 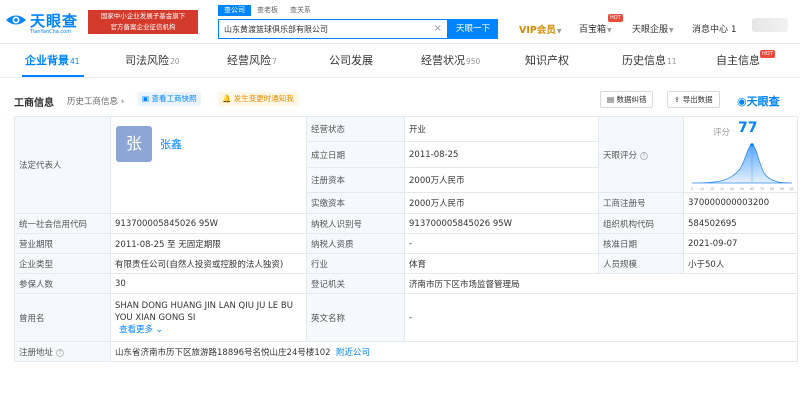 I want to click on nearby-companies-link: 附近公司, so click(x=353, y=353).